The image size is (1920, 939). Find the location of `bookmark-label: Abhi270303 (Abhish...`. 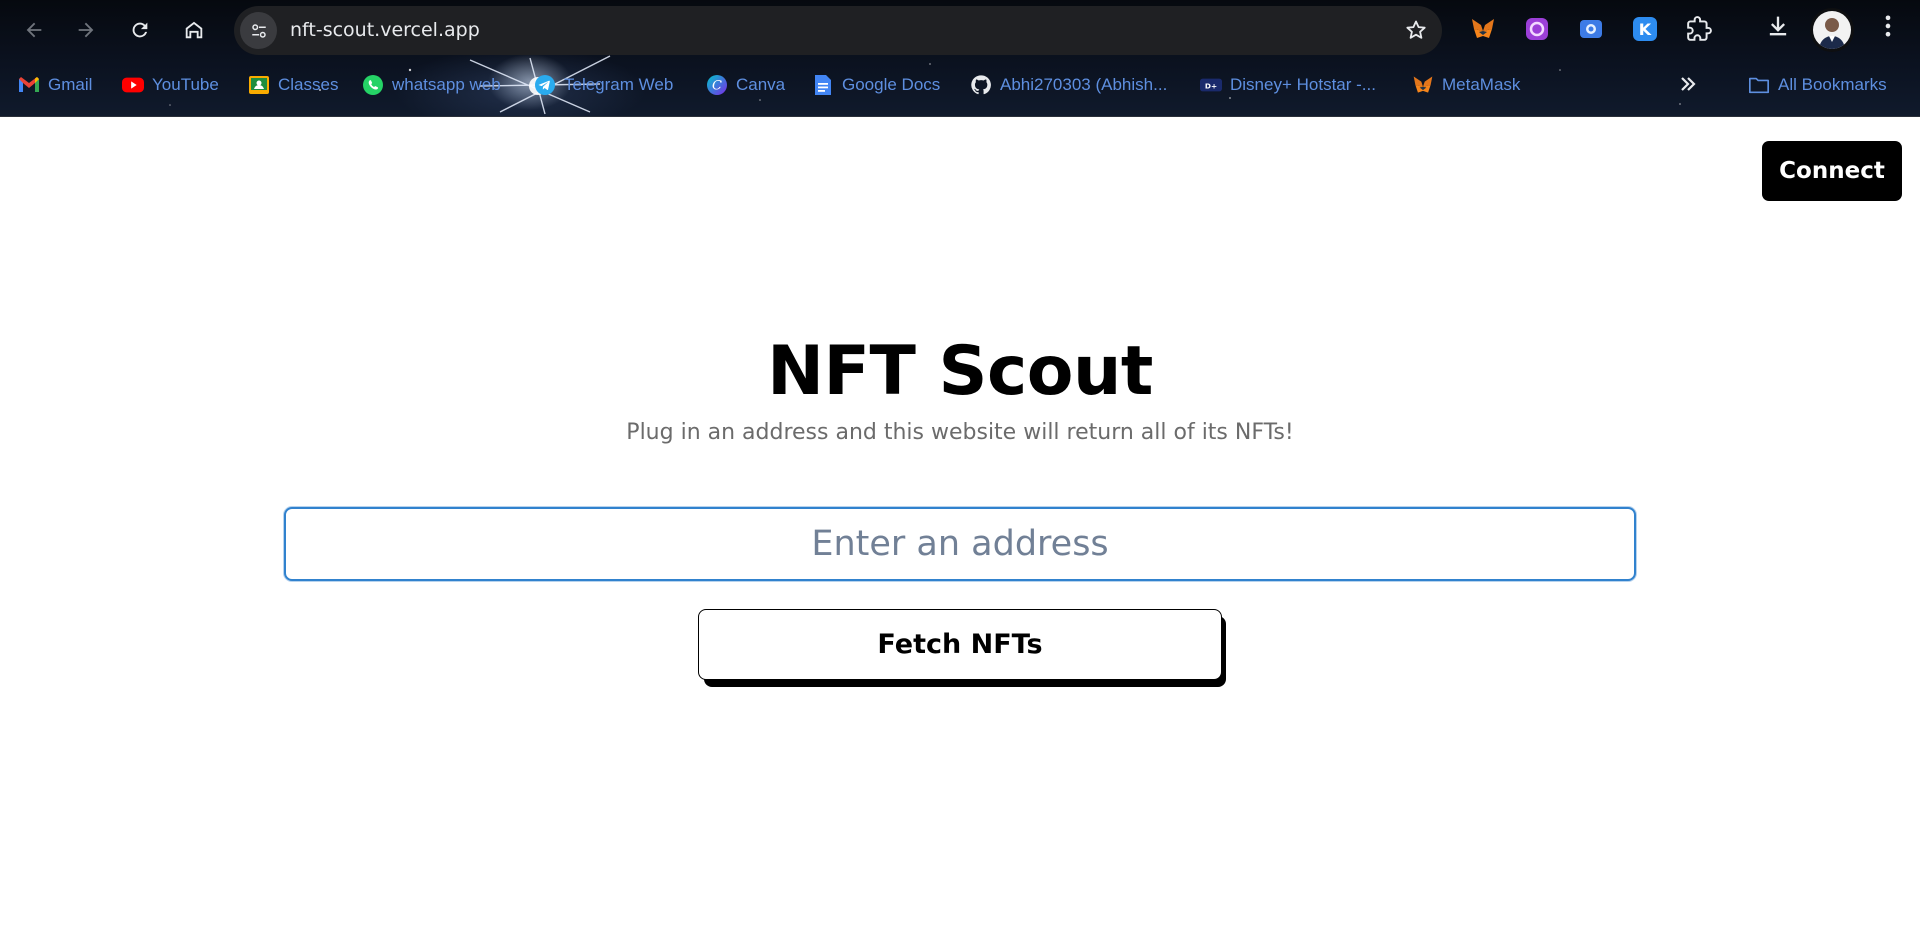

bookmark-label: Abhi270303 (Abhish... is located at coordinates (1084, 84).